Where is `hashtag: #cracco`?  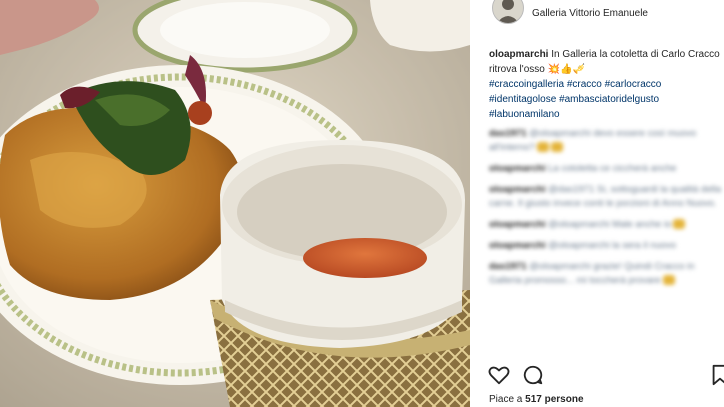
hashtag: #cracco is located at coordinates (584, 84).